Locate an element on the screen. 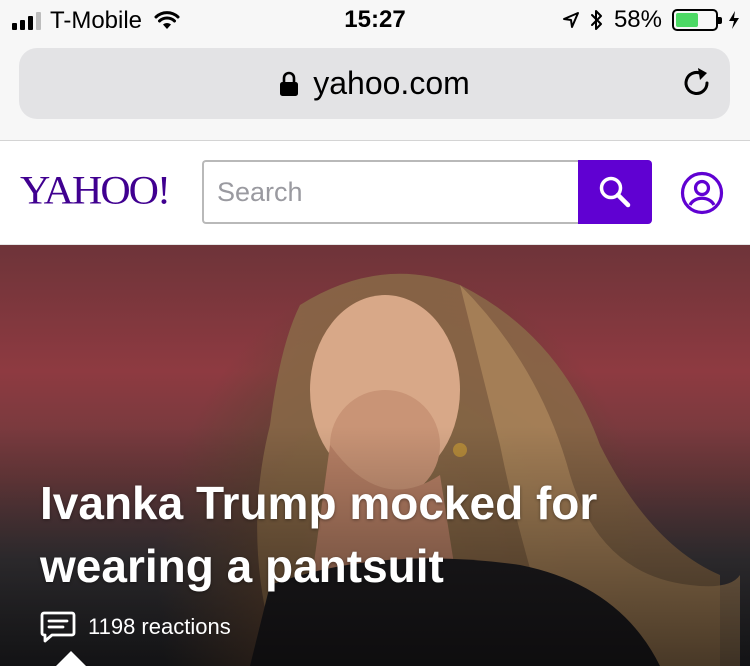 Image resolution: width=750 pixels, height=666 pixels. search-icon is located at coordinates (615, 192).